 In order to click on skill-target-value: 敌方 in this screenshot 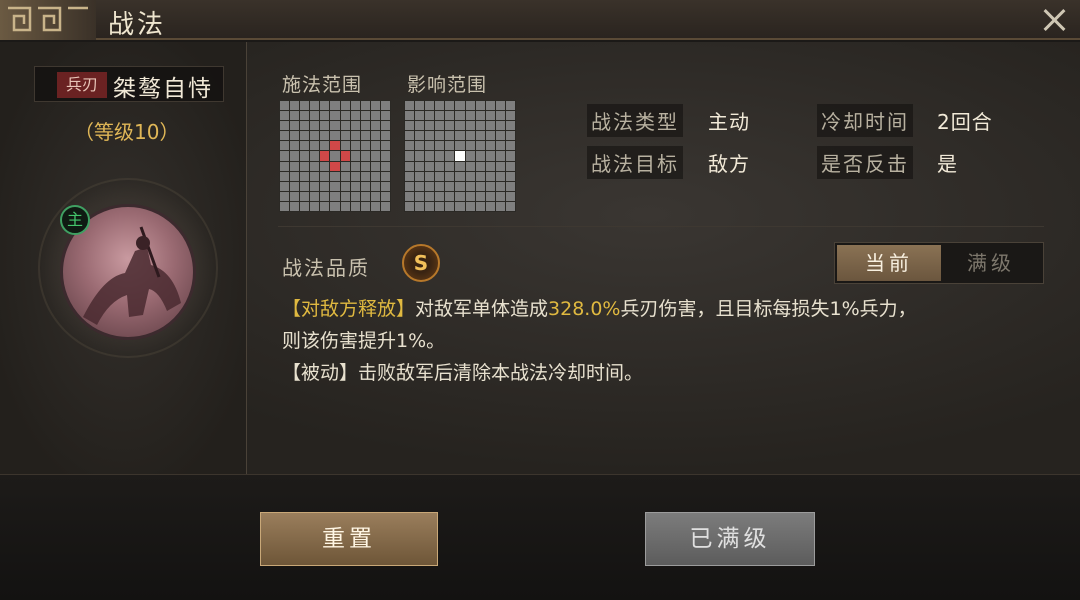, I will do `click(729, 164)`.